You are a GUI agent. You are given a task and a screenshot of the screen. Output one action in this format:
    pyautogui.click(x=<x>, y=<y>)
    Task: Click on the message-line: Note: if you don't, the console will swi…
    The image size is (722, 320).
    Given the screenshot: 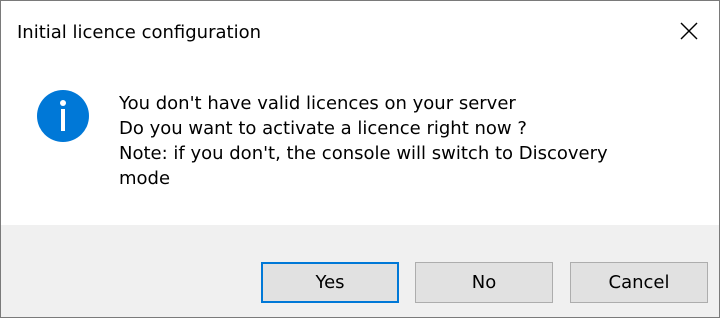 What is the action you would take?
    pyautogui.click(x=363, y=153)
    